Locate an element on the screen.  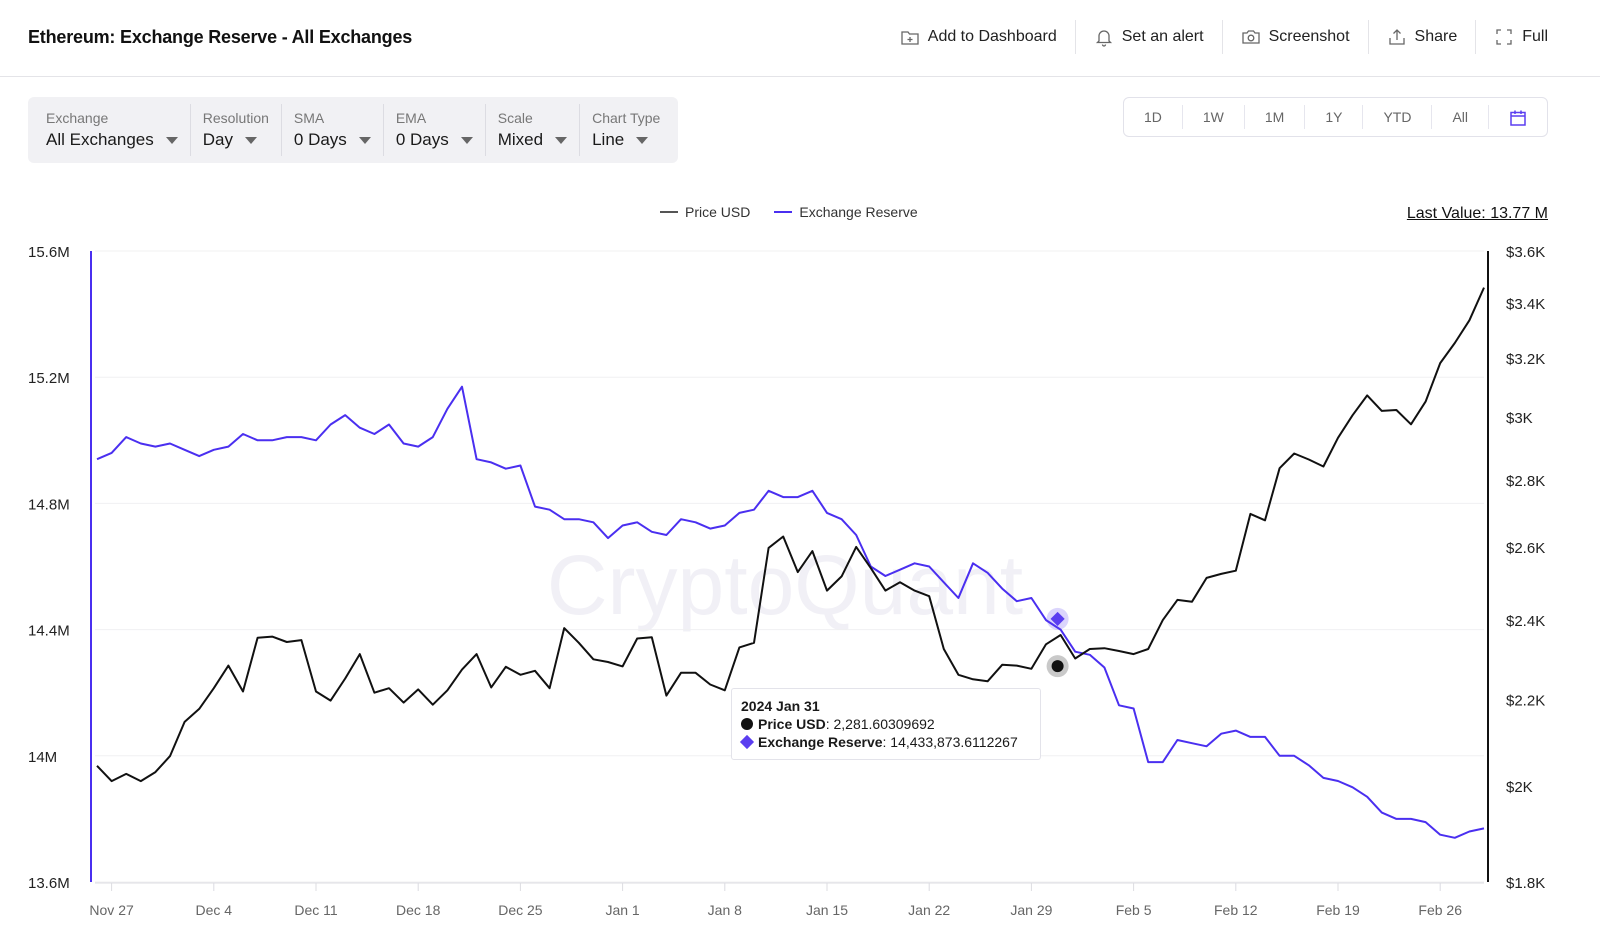
sma-select-value: 0 Days is located at coordinates (320, 139).